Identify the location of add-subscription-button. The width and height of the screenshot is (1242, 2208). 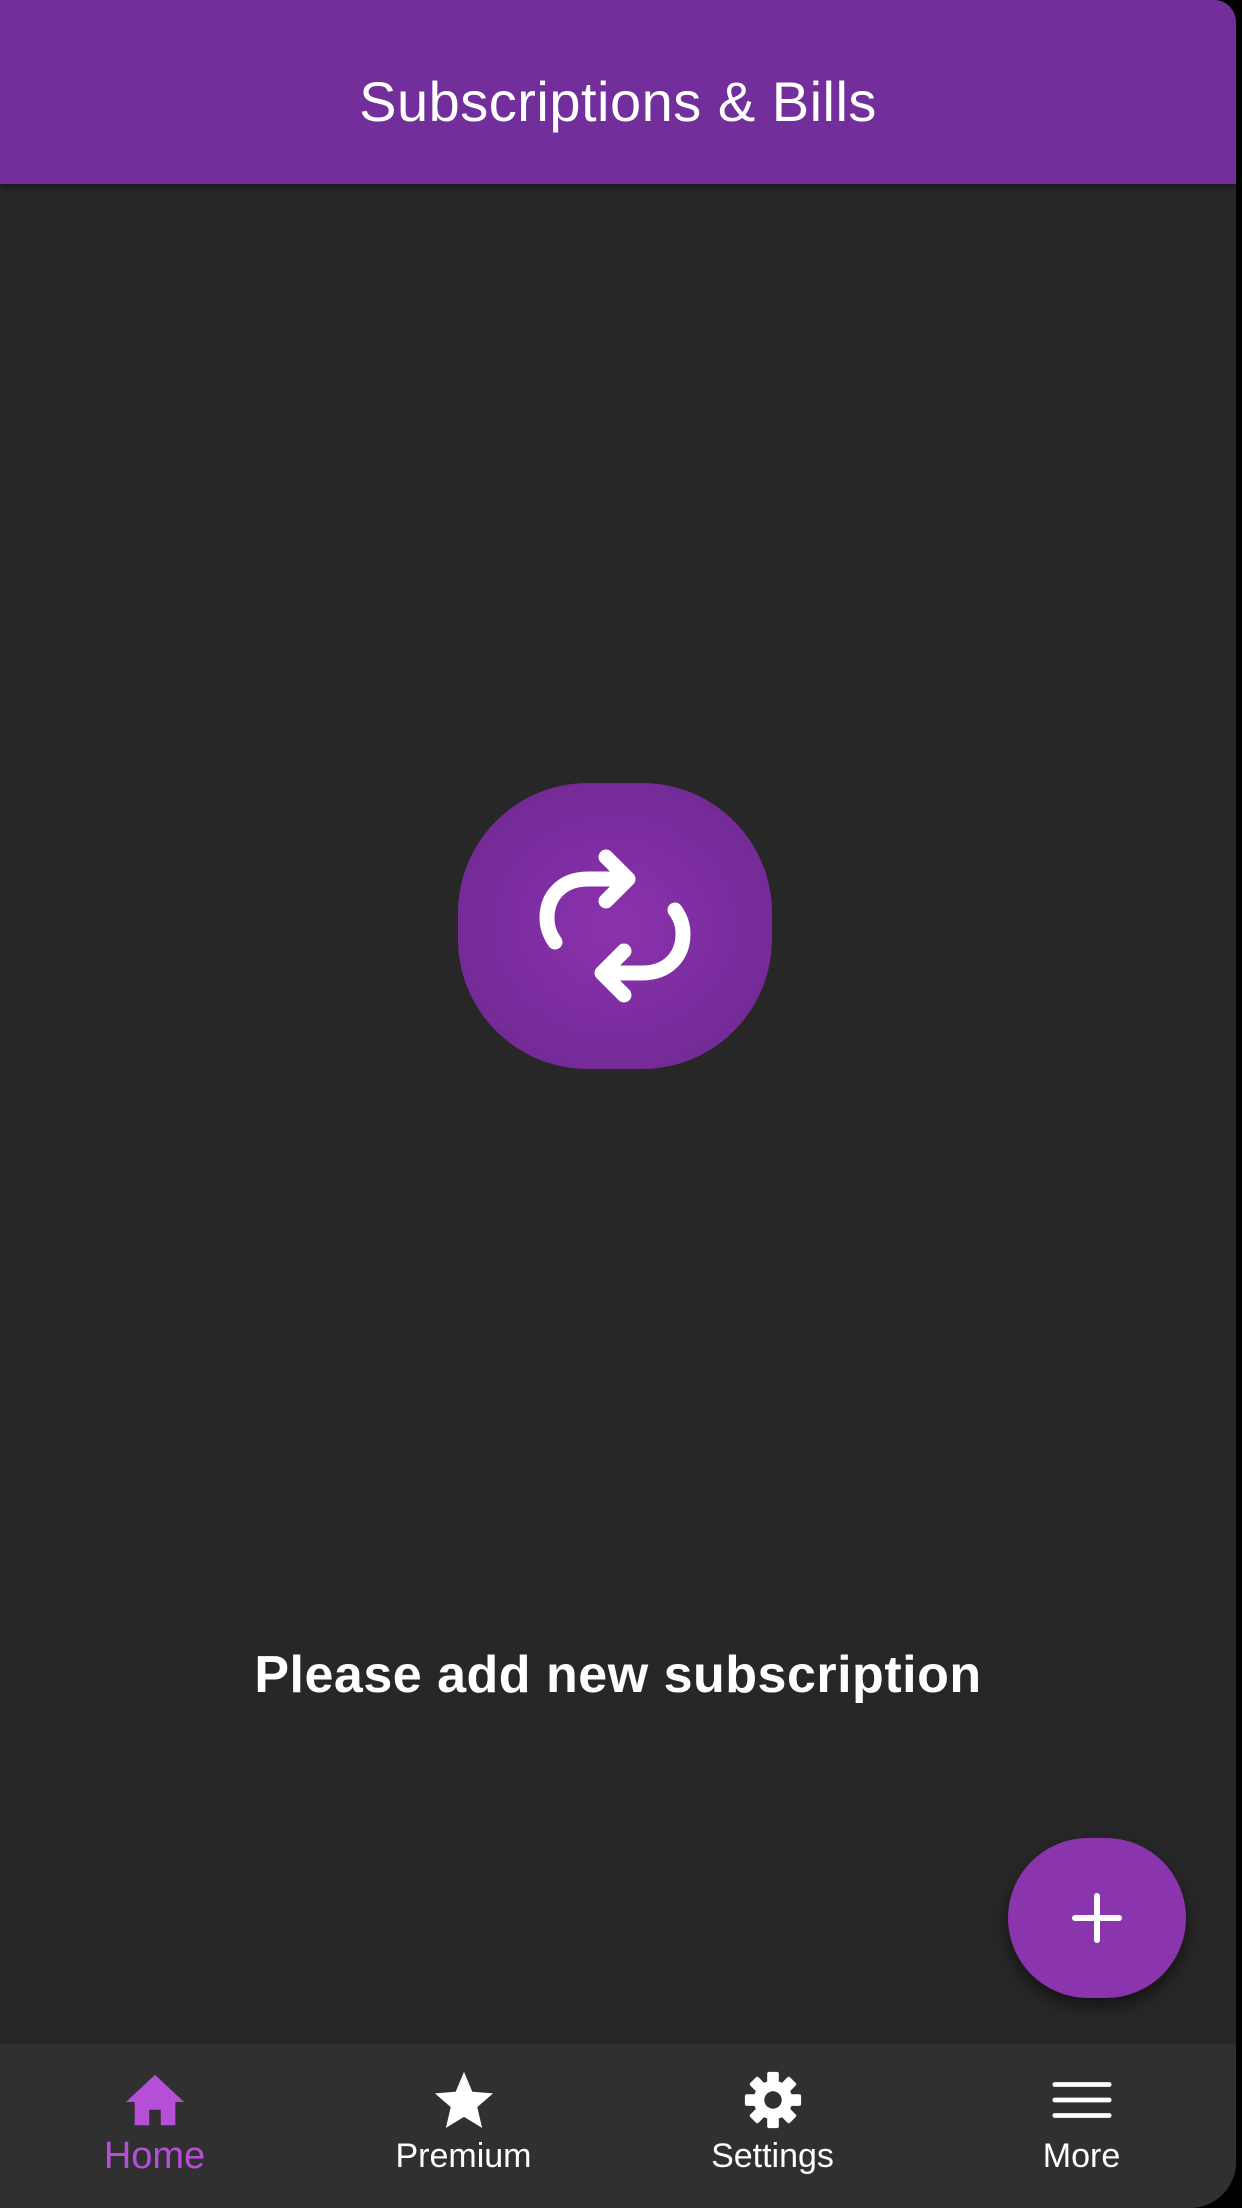
(1097, 1918).